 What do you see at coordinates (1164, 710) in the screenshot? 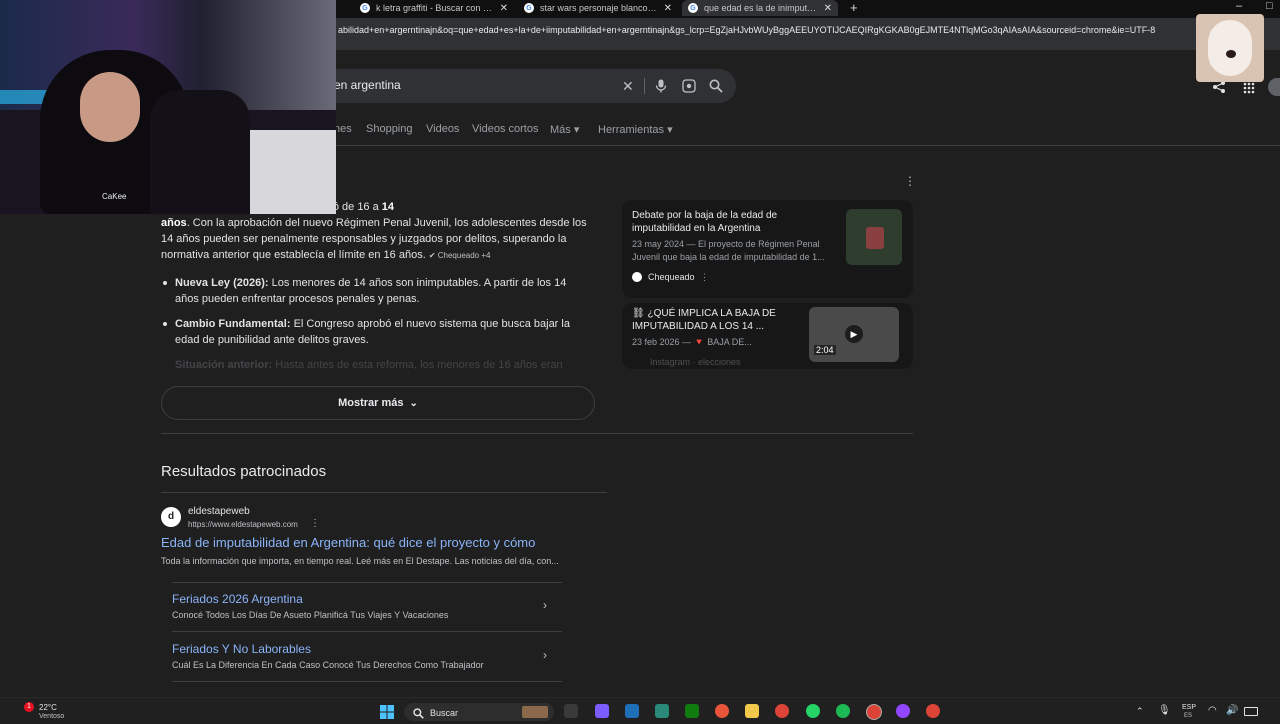
I see `microphone-icon: 🎙` at bounding box center [1164, 710].